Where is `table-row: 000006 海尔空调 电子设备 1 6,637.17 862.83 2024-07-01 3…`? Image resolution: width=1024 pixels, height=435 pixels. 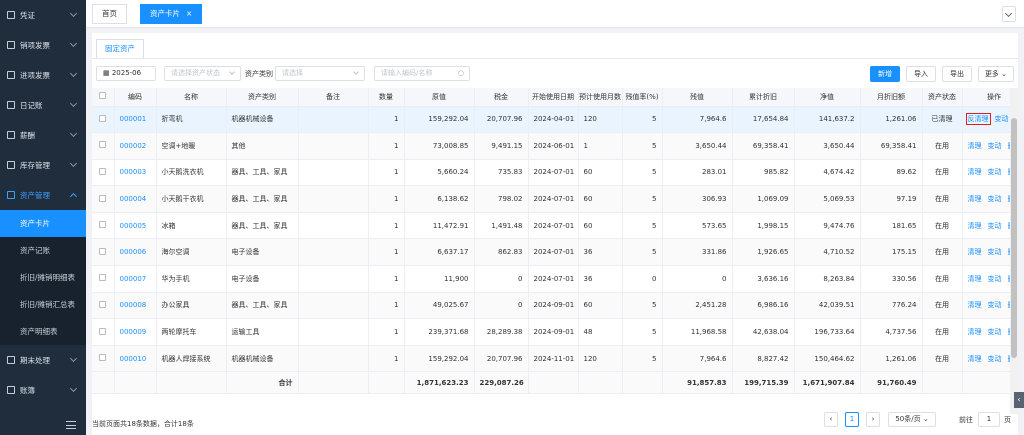 table-row: 000006 海尔空调 电子设备 1 6,637.17 862.83 2024-07-01 3… is located at coordinates (551, 252).